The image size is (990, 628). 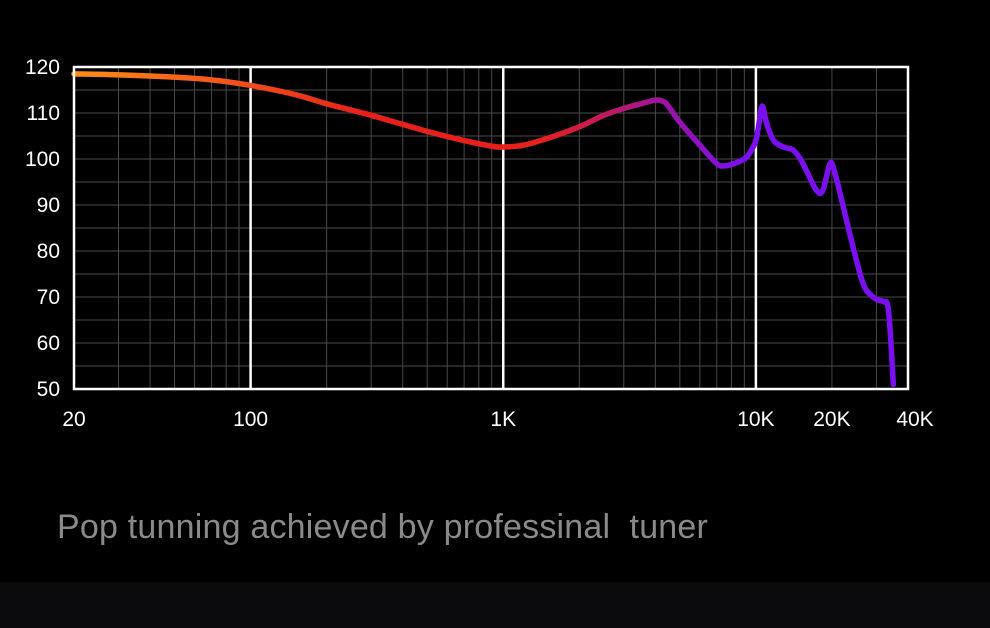 I want to click on y-tick-label: 80, so click(x=48, y=251).